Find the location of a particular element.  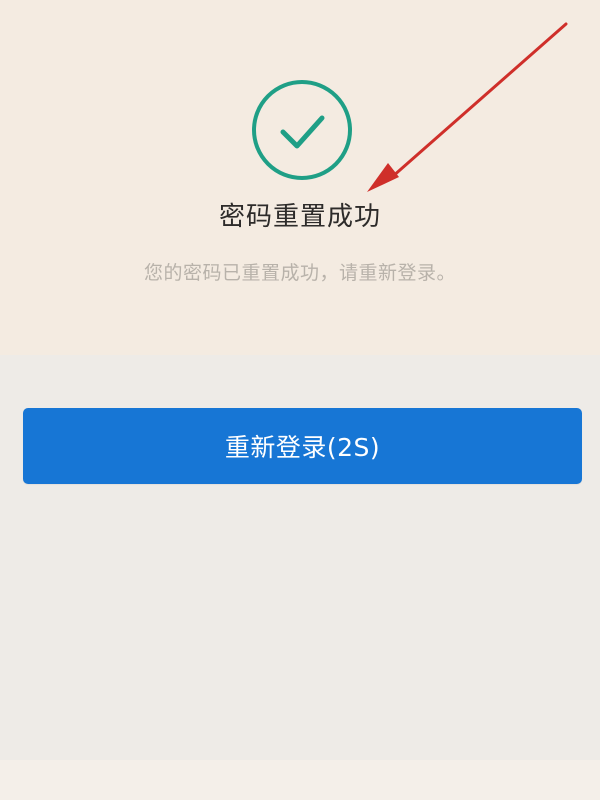

bottom-strip is located at coordinates (300, 780).